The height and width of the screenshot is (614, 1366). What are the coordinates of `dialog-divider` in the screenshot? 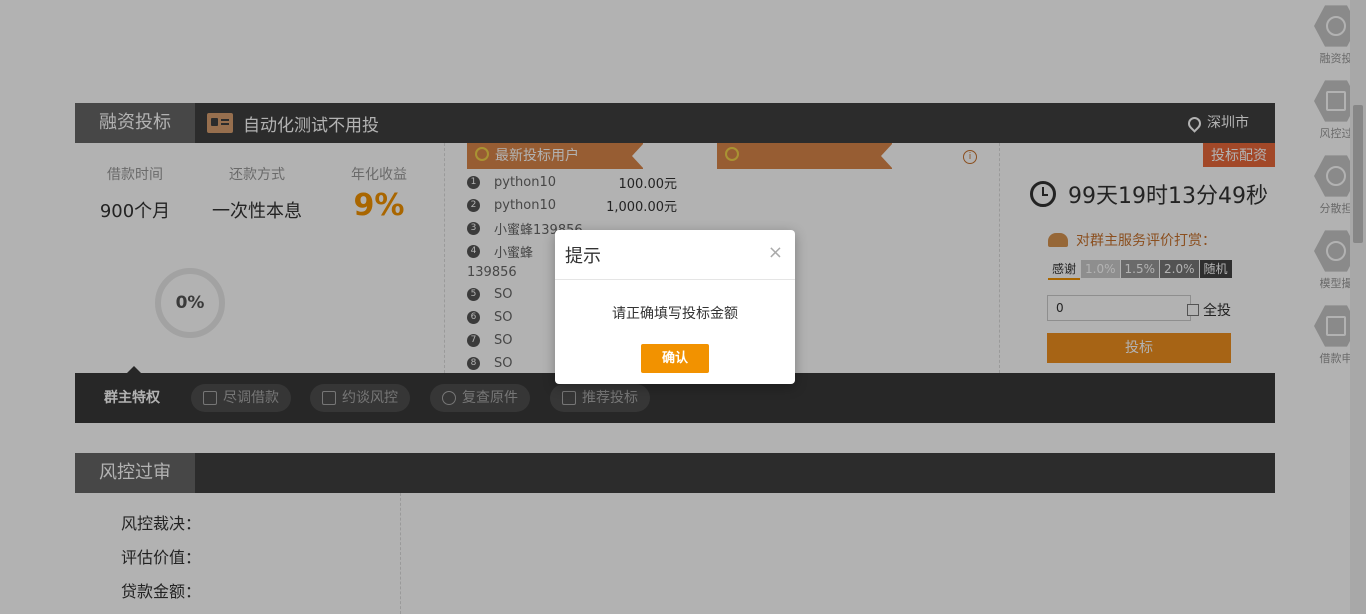 It's located at (675, 279).